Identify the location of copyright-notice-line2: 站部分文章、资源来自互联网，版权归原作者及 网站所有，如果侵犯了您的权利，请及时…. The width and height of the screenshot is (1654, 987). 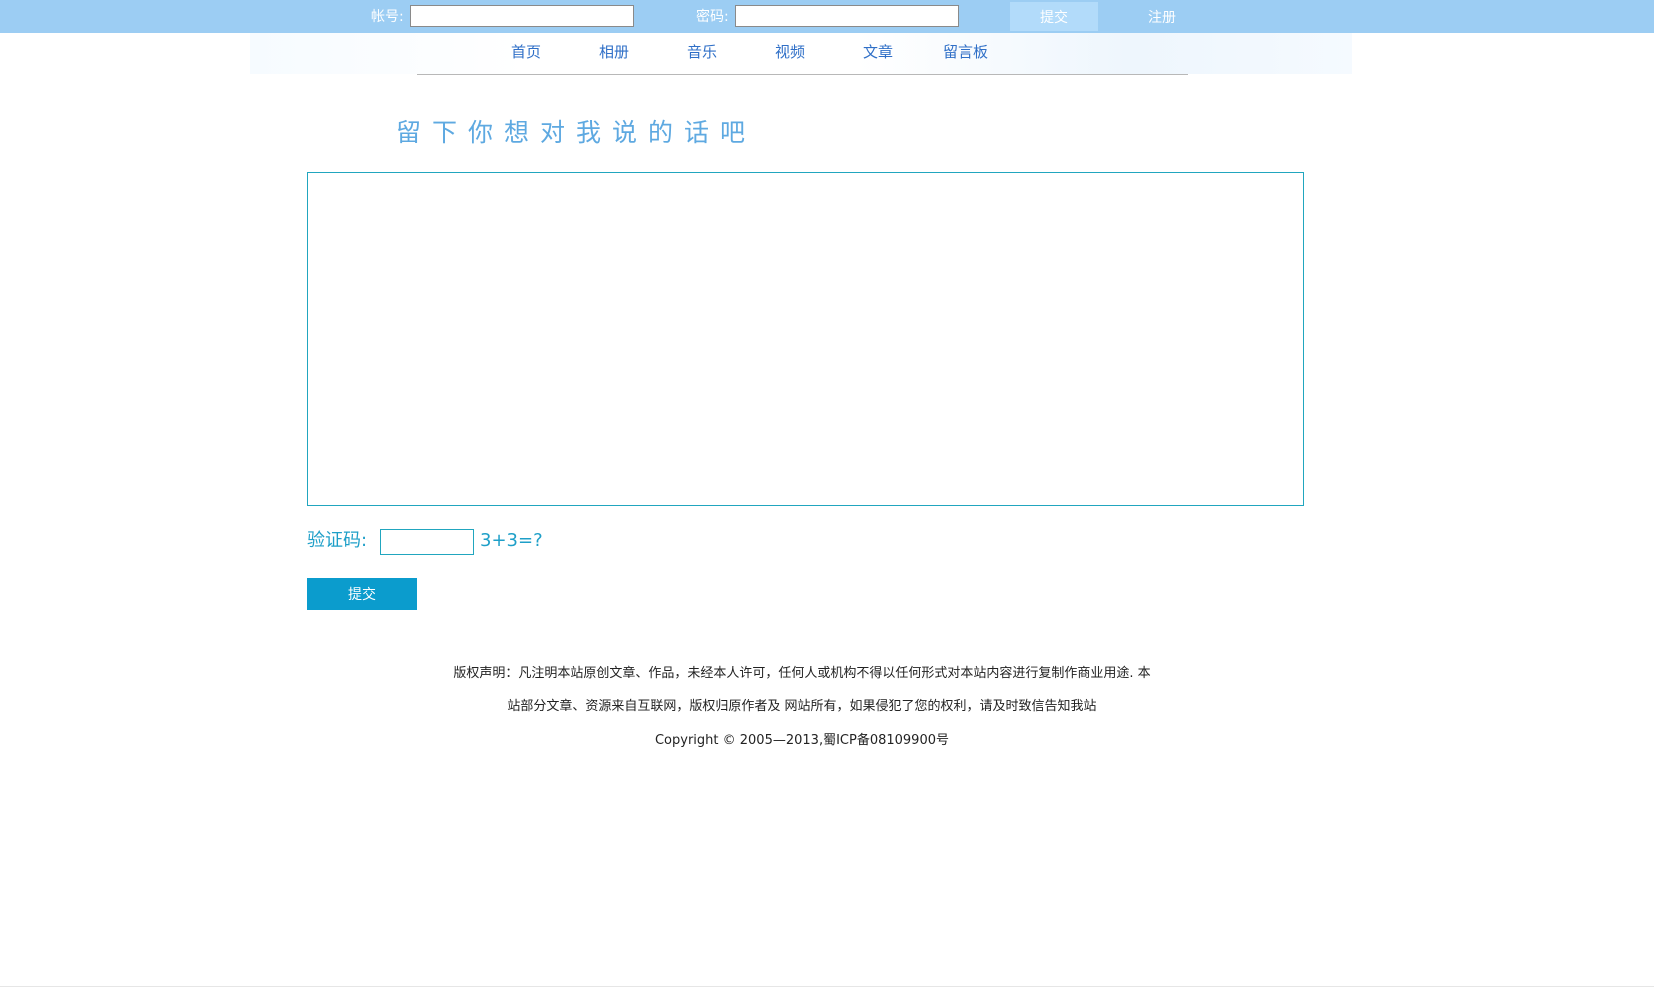
(802, 706).